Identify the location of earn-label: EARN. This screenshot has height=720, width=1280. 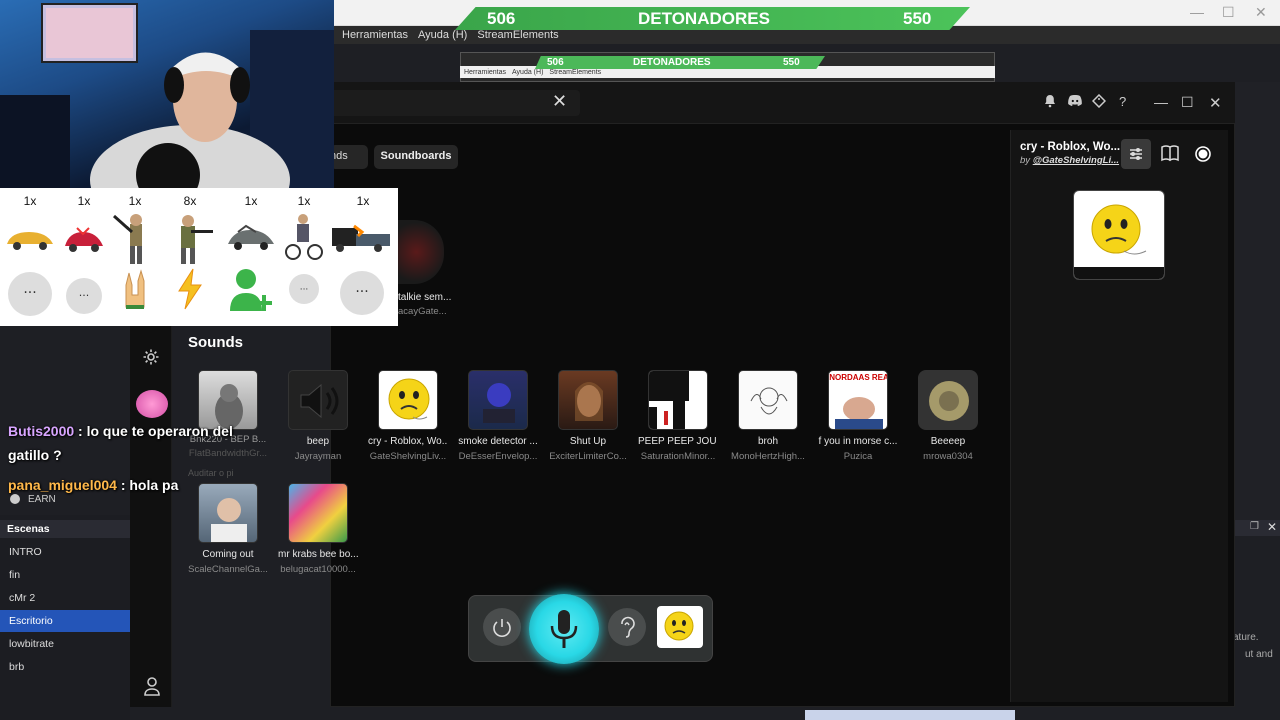
(33, 499).